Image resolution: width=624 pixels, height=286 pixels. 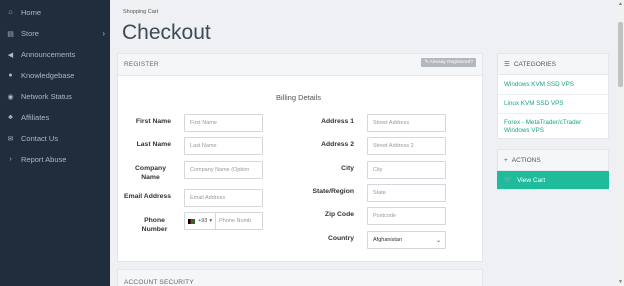 I want to click on page-title: Checkout, so click(x=166, y=32).